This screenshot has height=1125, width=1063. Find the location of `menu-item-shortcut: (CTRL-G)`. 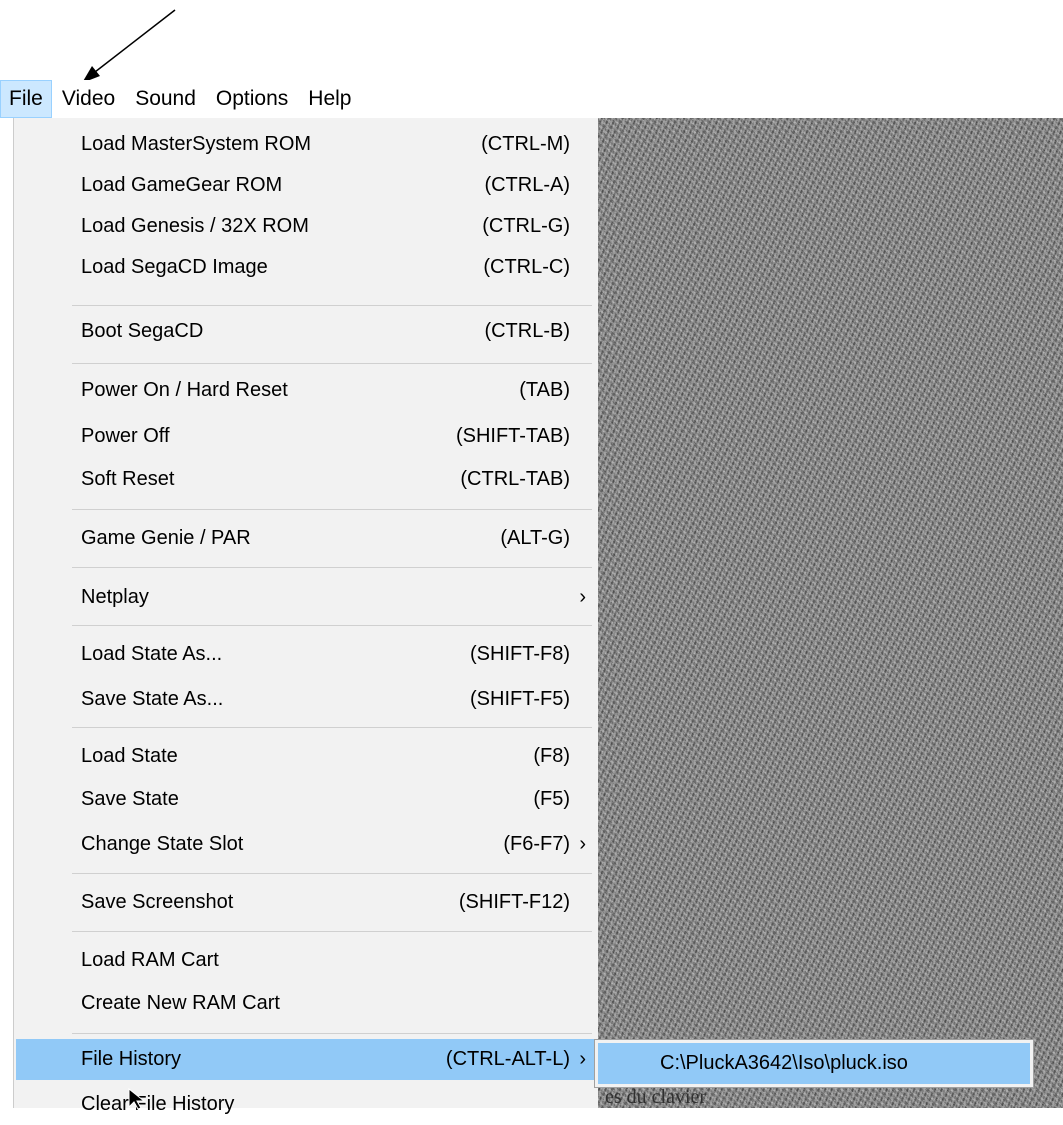

menu-item-shortcut: (CTRL-G) is located at coordinates (526, 226).